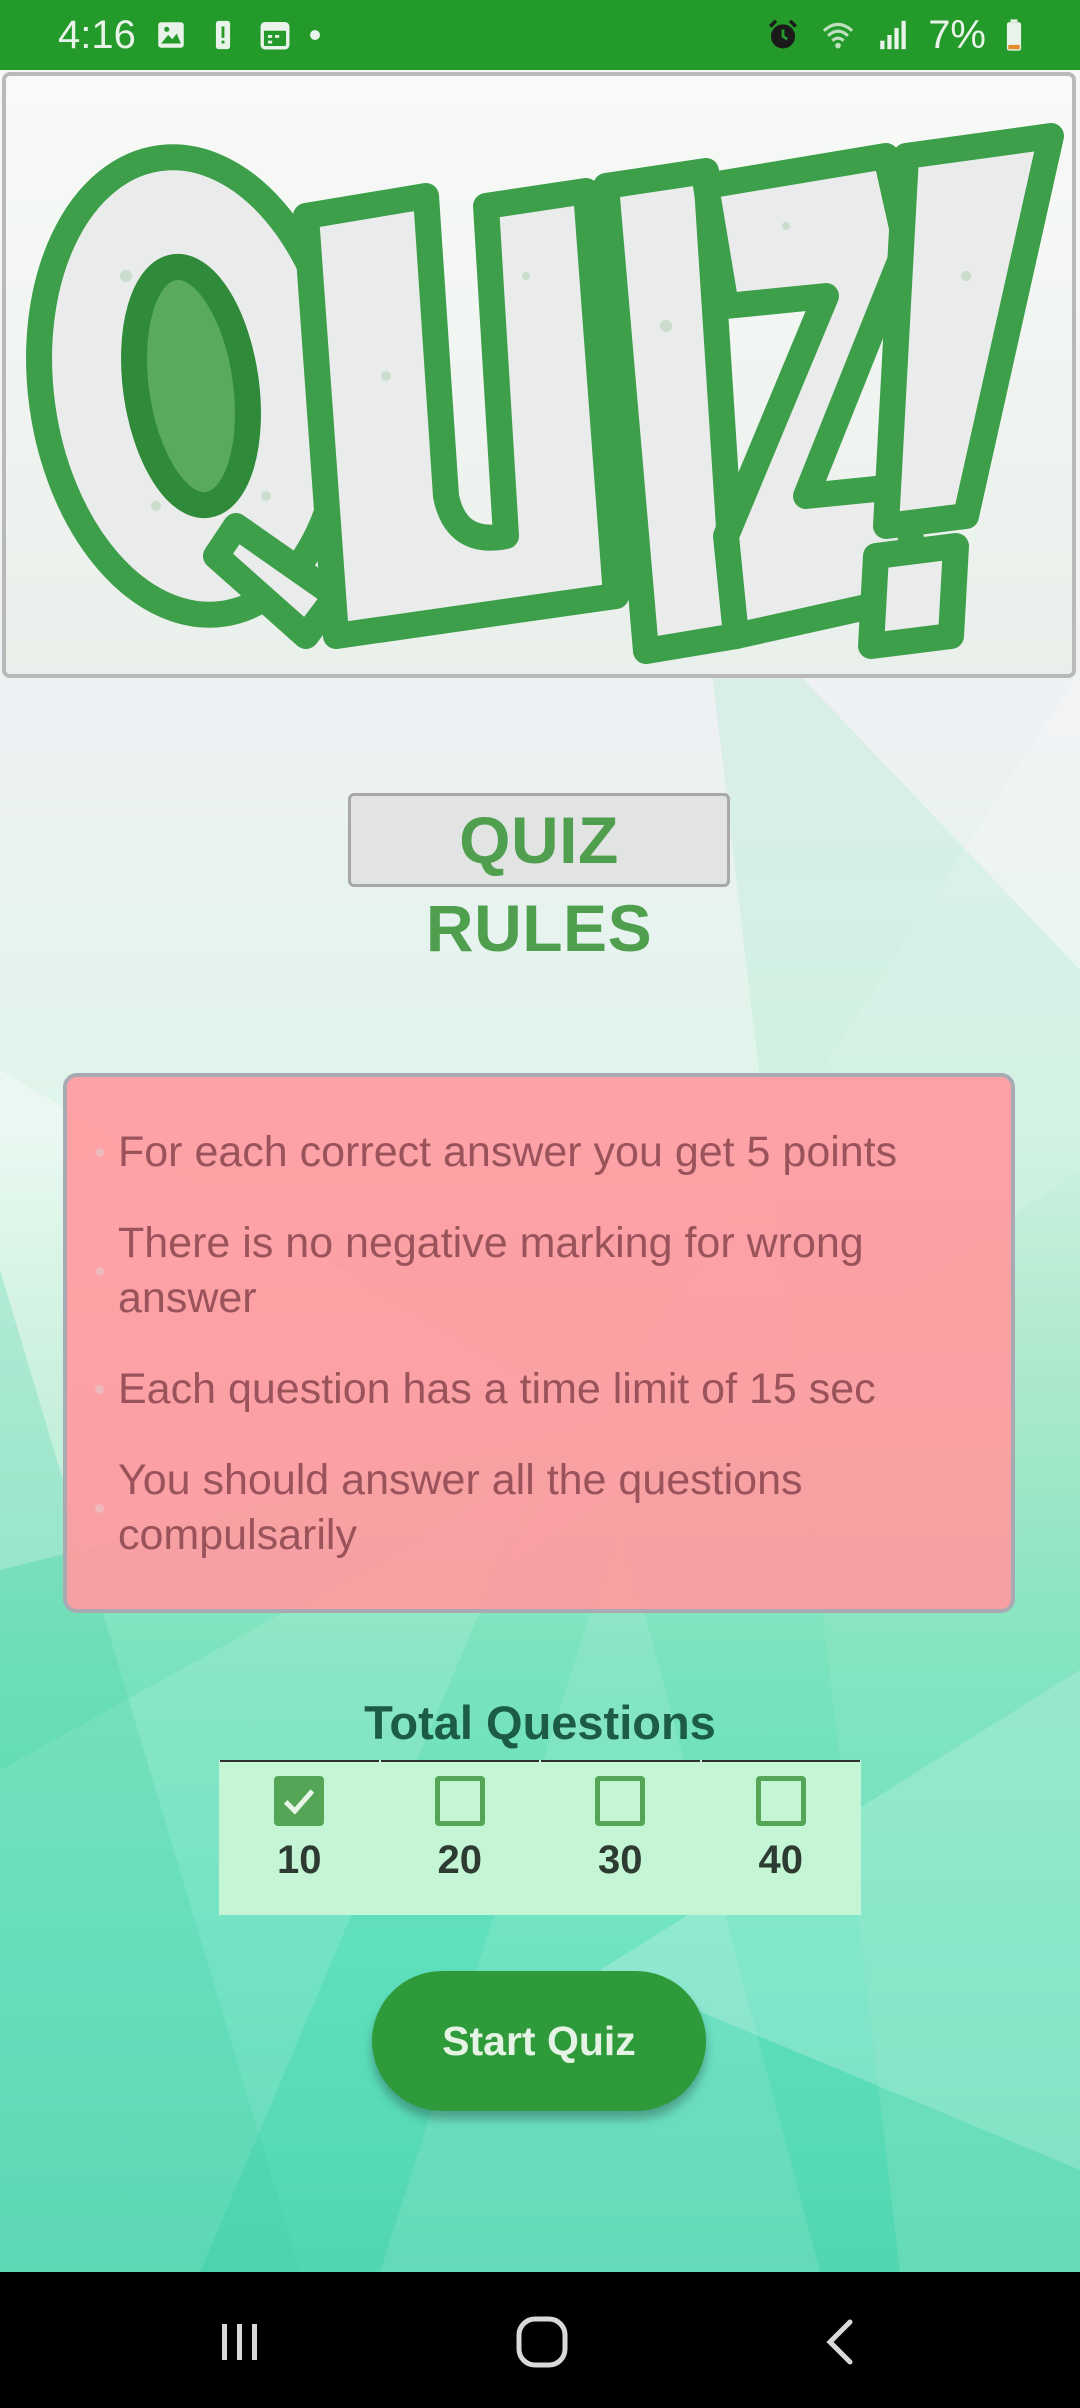  I want to click on option-40: 40, so click(780, 1837).